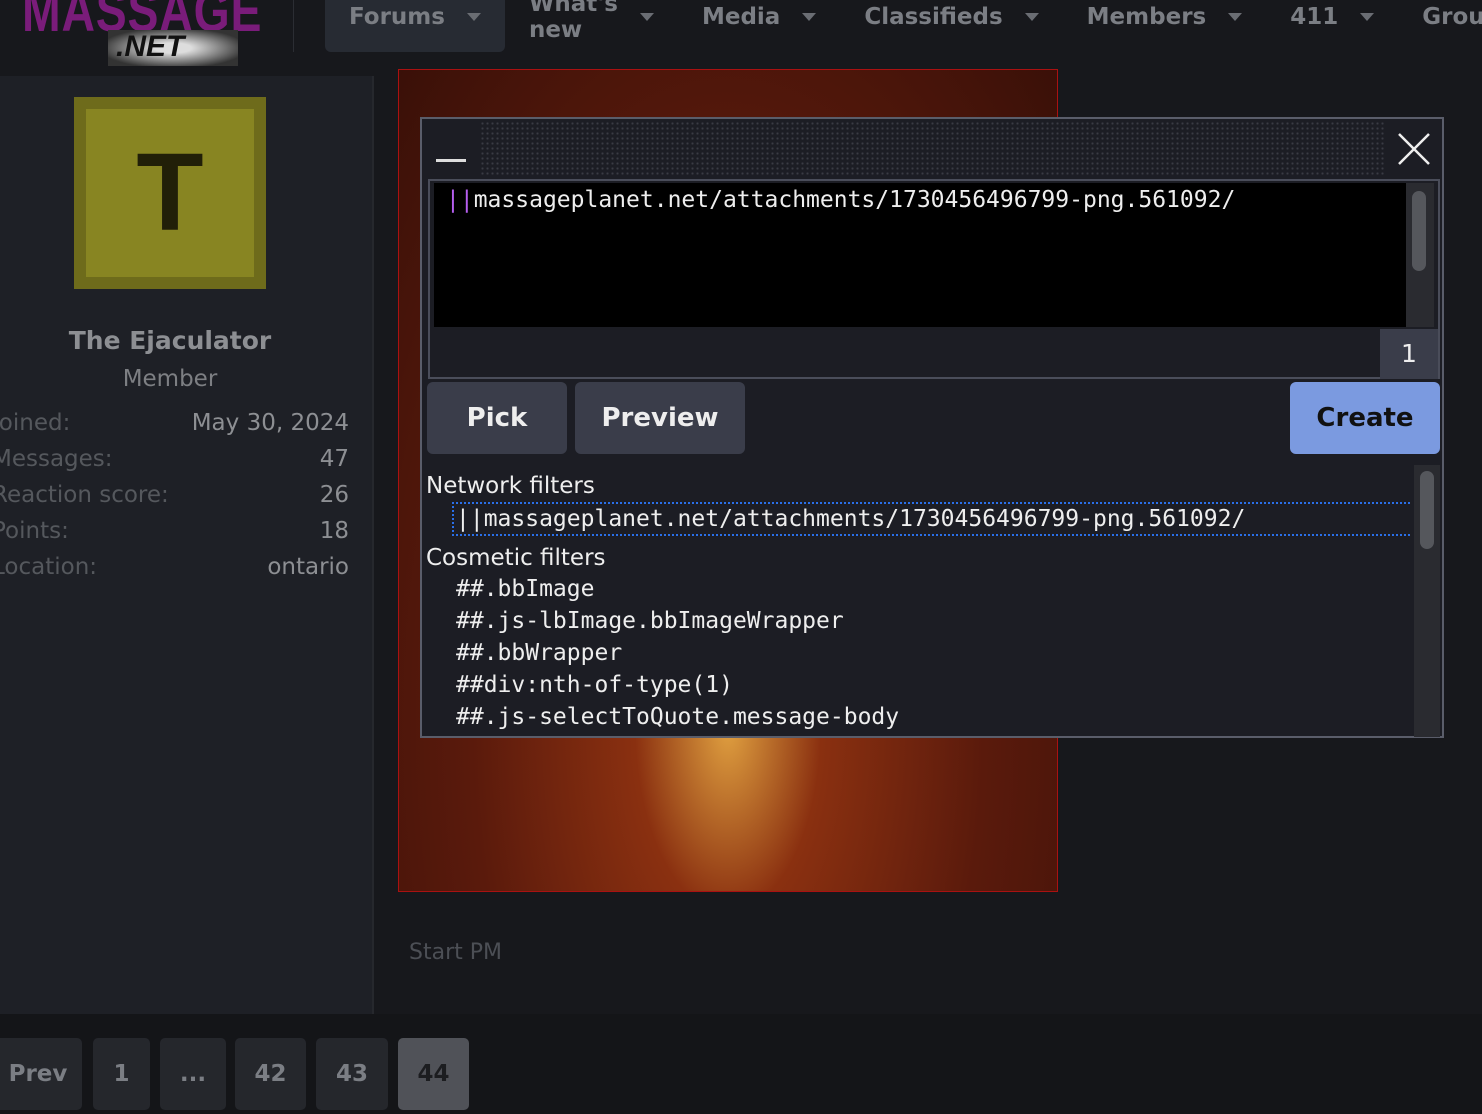 The image size is (1482, 1114). I want to click on cosmetic-filter-item: ##div:nth-of-type(1), so click(919, 684).